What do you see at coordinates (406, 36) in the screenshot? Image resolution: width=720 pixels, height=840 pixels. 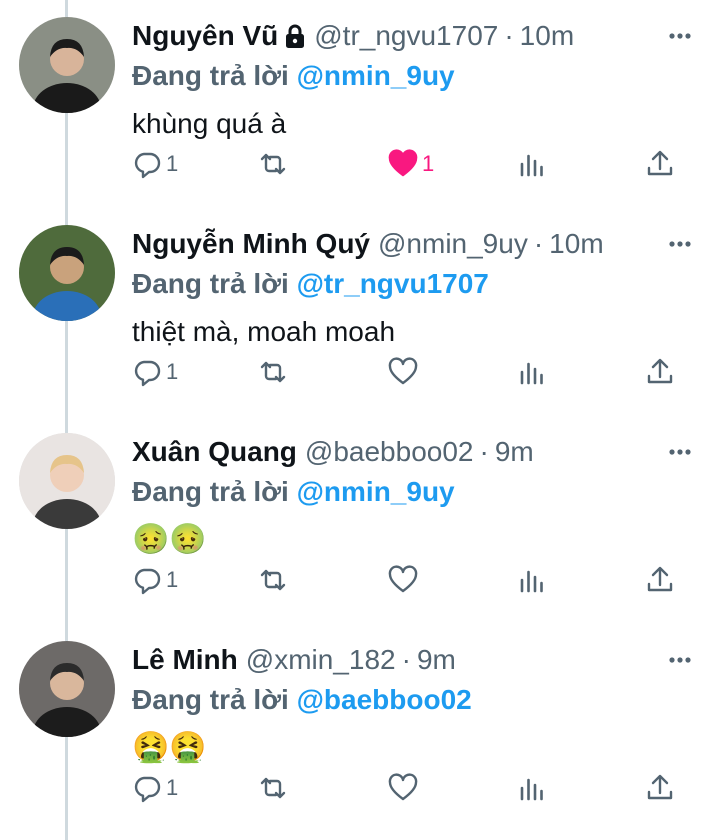 I see `username: @tr_ngvu1707` at bounding box center [406, 36].